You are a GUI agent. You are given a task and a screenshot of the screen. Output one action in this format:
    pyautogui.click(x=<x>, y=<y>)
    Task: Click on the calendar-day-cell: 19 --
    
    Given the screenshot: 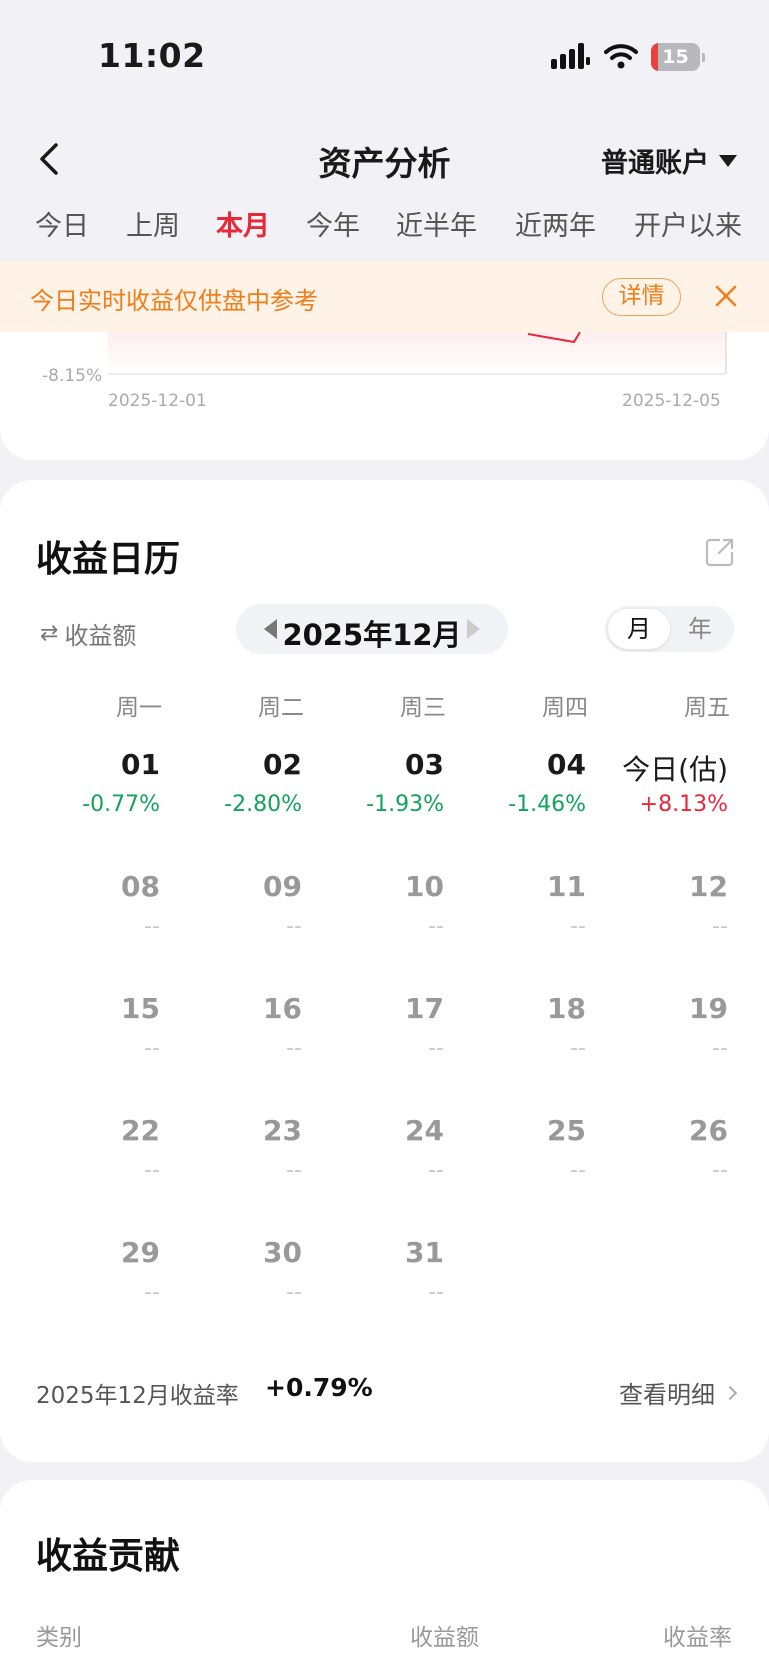 What is the action you would take?
    pyautogui.click(x=657, y=1042)
    